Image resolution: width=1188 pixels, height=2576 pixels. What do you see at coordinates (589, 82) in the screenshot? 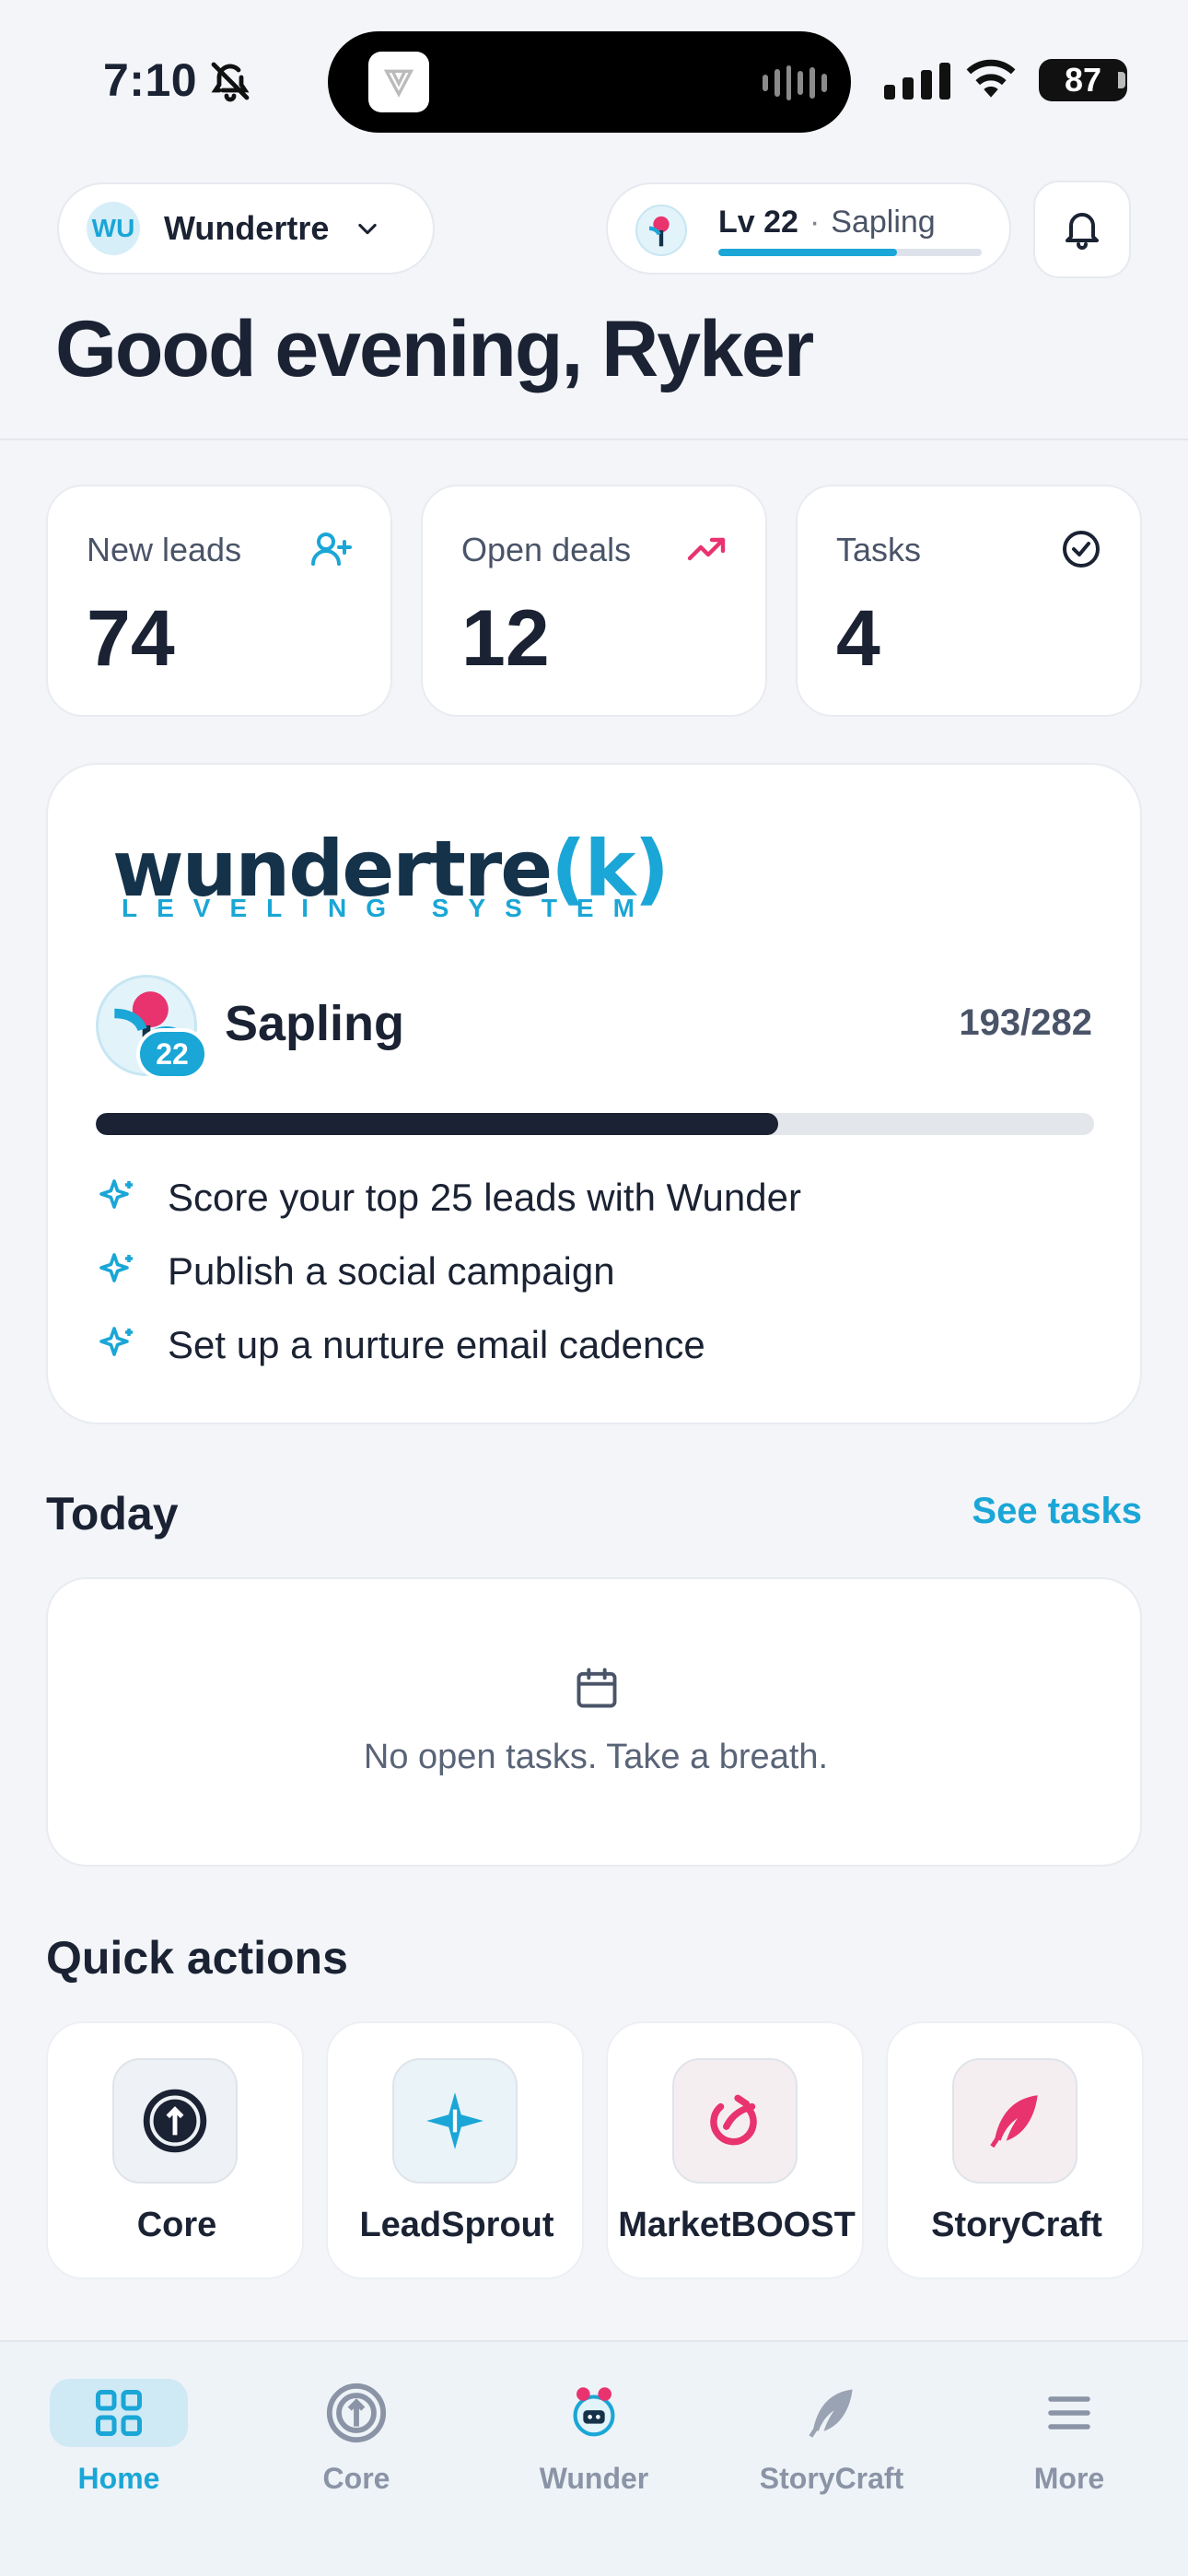
I see `dynamic-island` at bounding box center [589, 82].